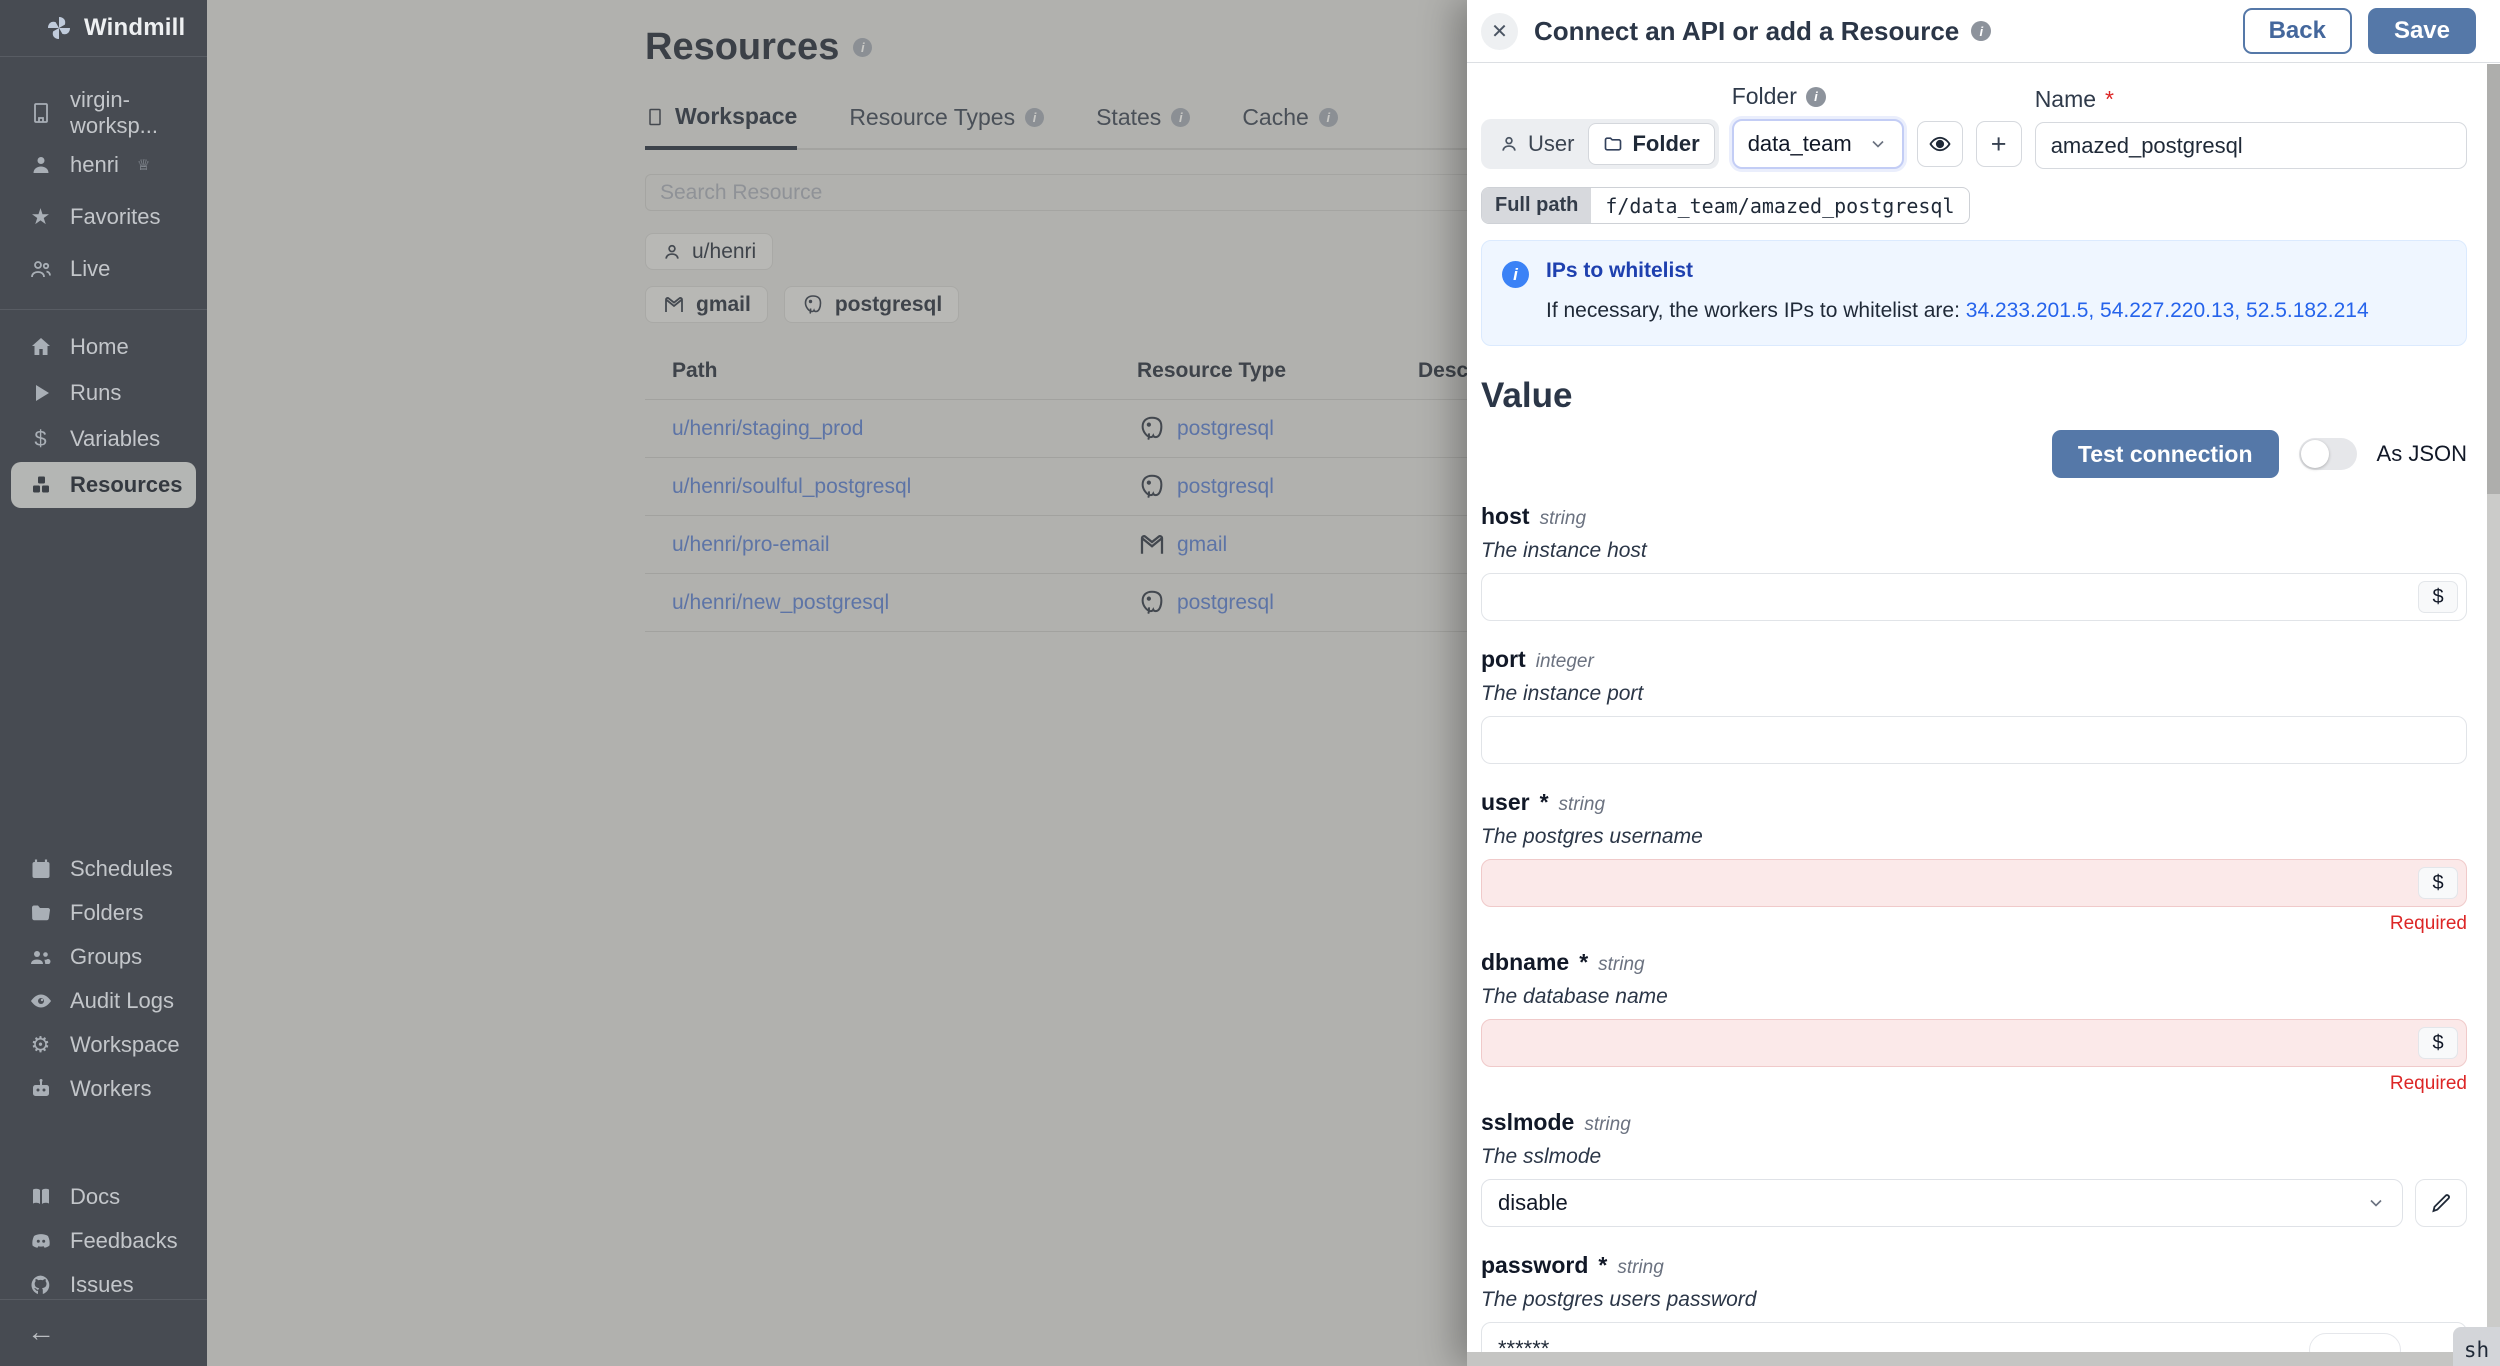 This screenshot has height=1366, width=2500. Describe the element at coordinates (2421, 453) in the screenshot. I see `as-json-label: As JSON` at that location.